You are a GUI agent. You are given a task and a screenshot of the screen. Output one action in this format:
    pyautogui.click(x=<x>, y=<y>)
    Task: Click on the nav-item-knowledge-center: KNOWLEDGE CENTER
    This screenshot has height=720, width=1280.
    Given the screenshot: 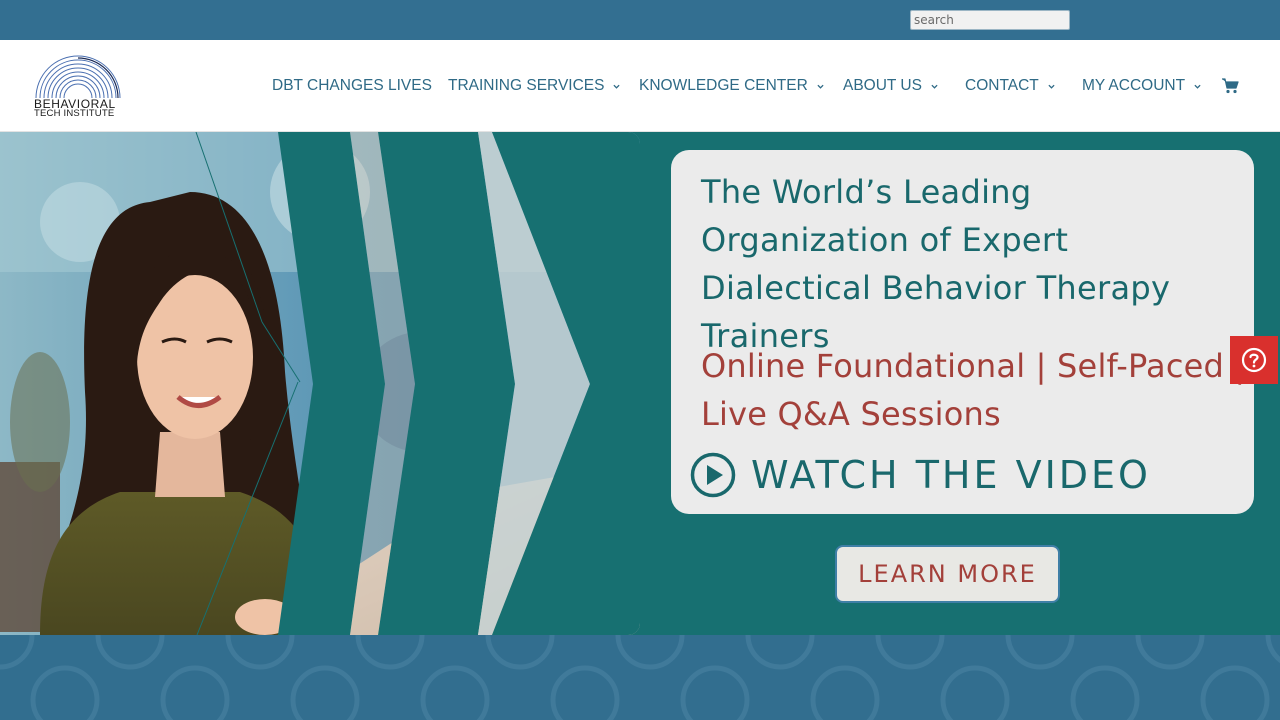 What is the action you would take?
    pyautogui.click(x=731, y=86)
    